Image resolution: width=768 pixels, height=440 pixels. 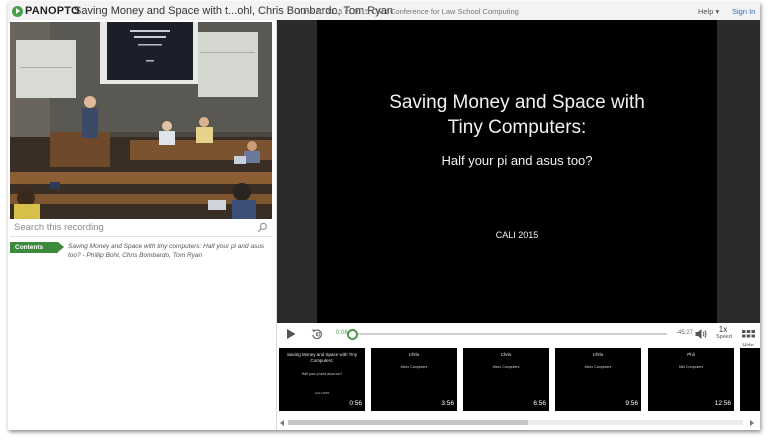 What do you see at coordinates (408, 422) in the screenshot?
I see `scrollbar-thumb` at bounding box center [408, 422].